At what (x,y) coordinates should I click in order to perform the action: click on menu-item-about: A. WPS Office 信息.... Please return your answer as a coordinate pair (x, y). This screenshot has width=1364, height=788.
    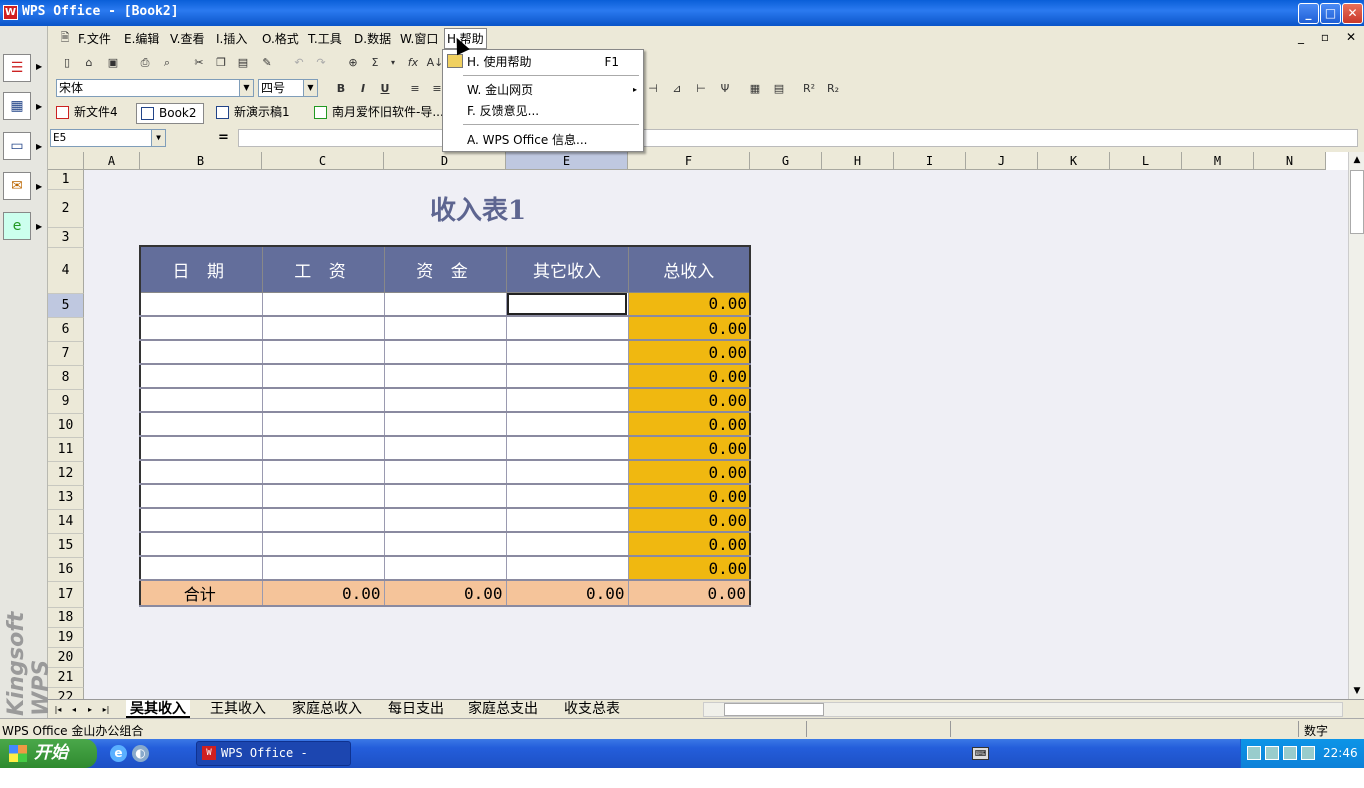
    Looking at the image, I should click on (543, 140).